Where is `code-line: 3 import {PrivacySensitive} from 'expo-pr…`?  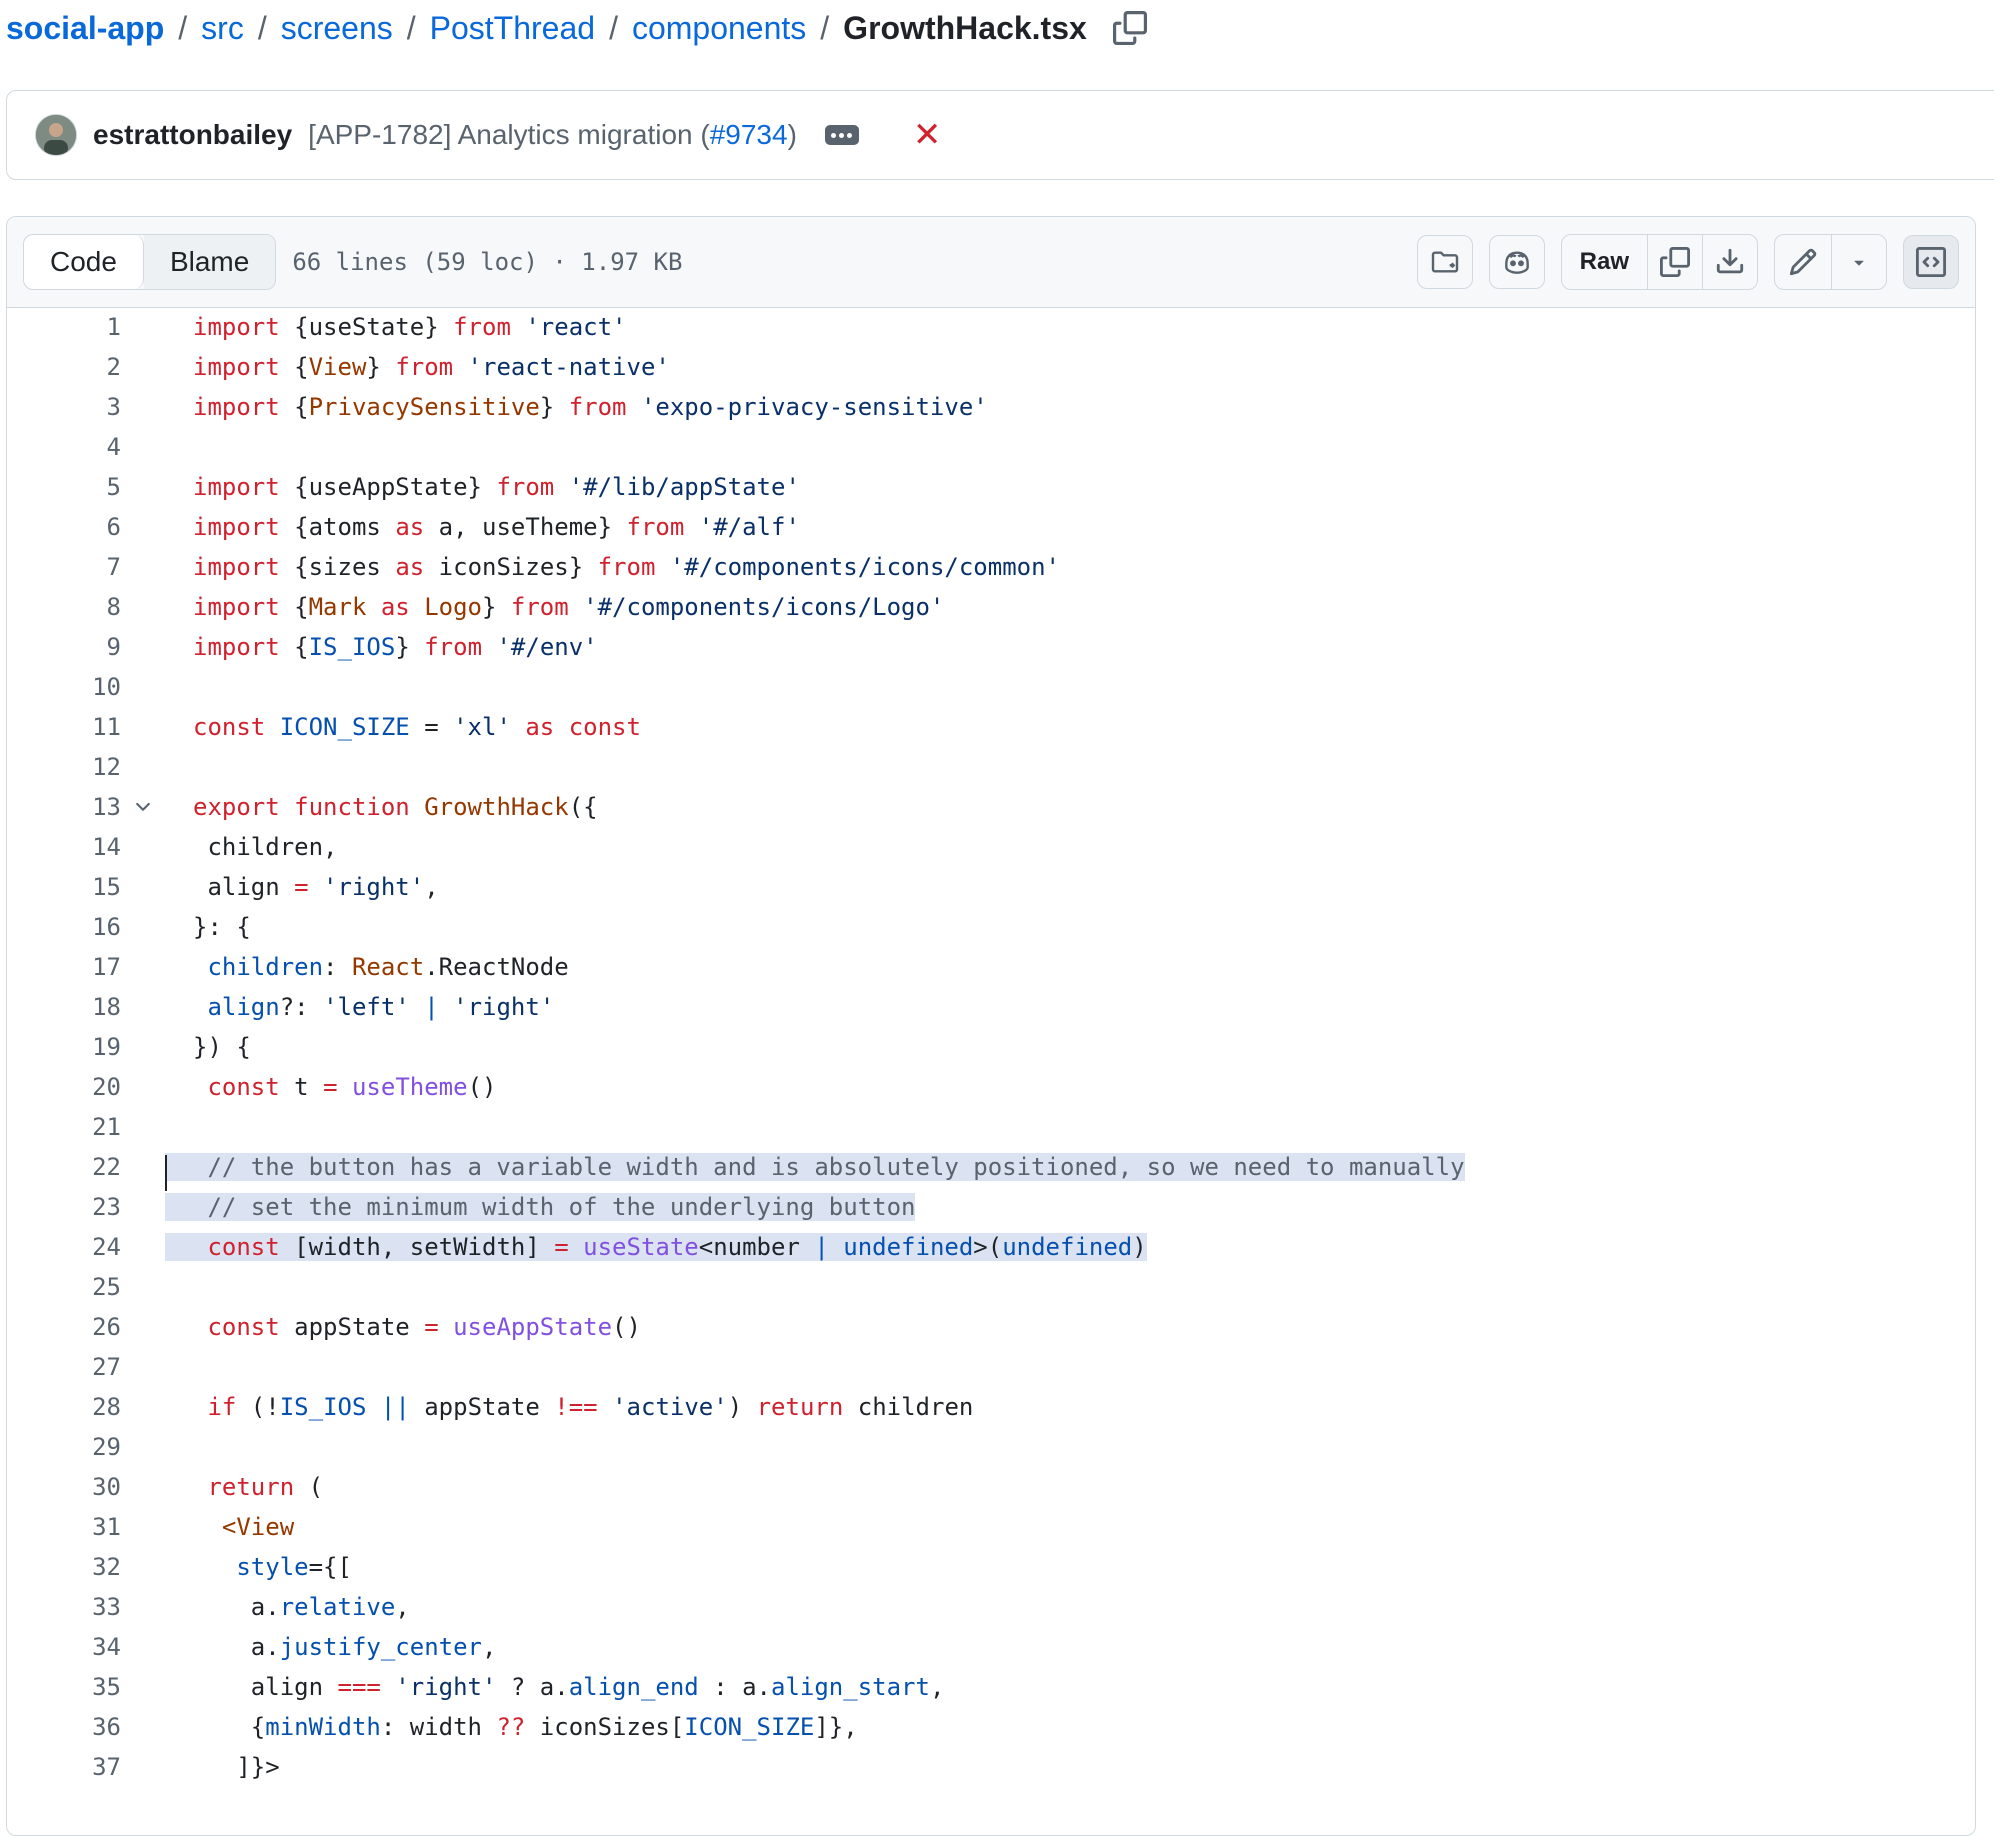
code-line: 3 import {PrivacySensitive} from 'expo-pr… is located at coordinates (991, 407).